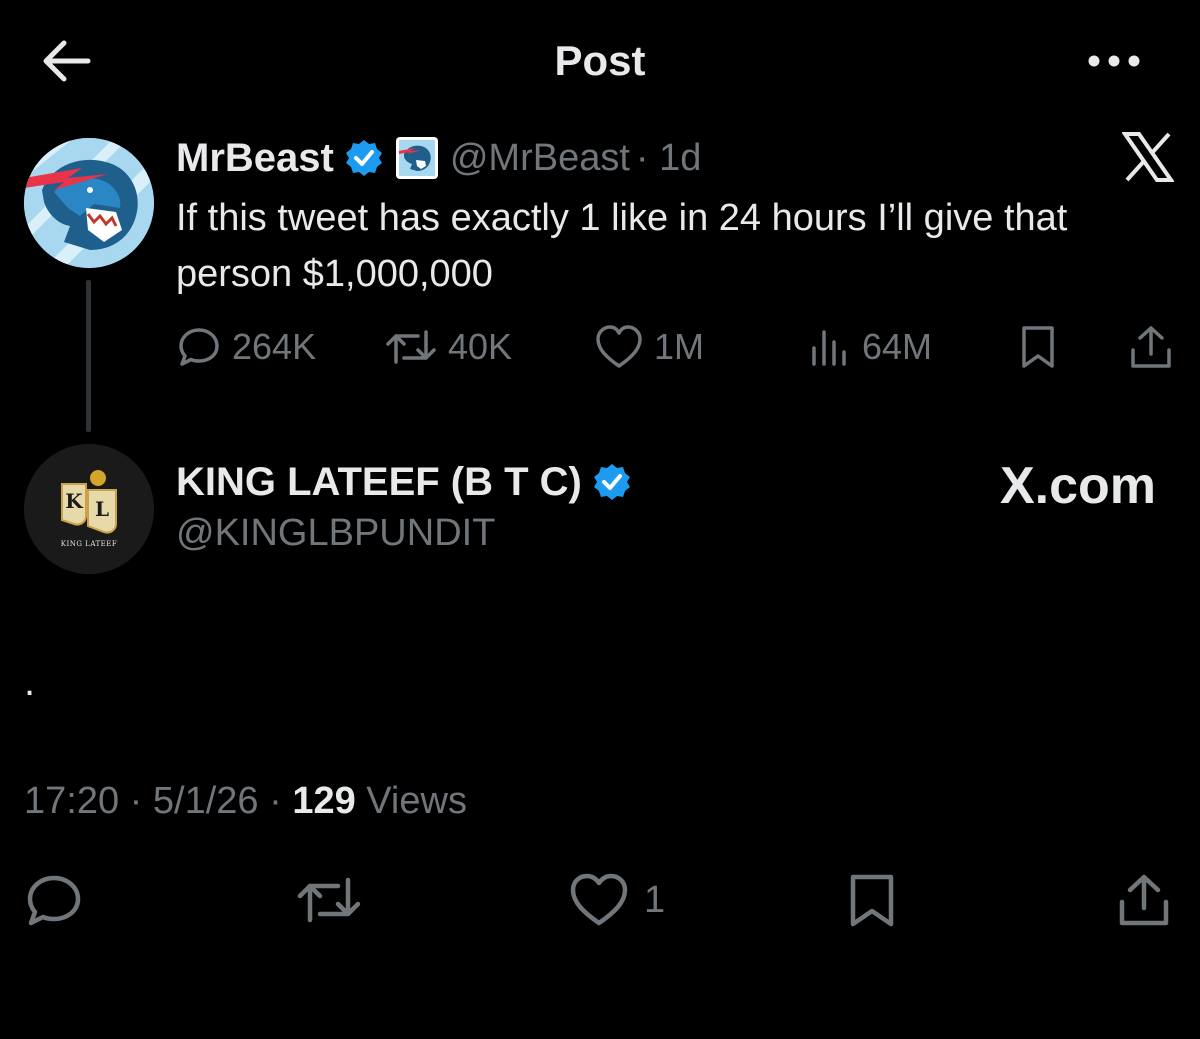  What do you see at coordinates (255, 158) in the screenshot?
I see `quoted-author-name: MrBeast` at bounding box center [255, 158].